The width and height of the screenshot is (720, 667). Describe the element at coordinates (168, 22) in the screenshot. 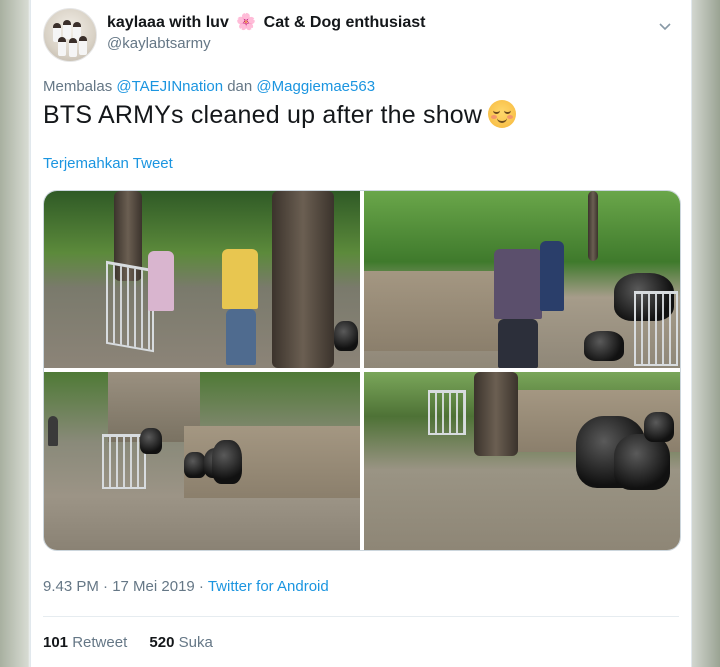

I see `display-name-text: kaylaaa with luv` at that location.